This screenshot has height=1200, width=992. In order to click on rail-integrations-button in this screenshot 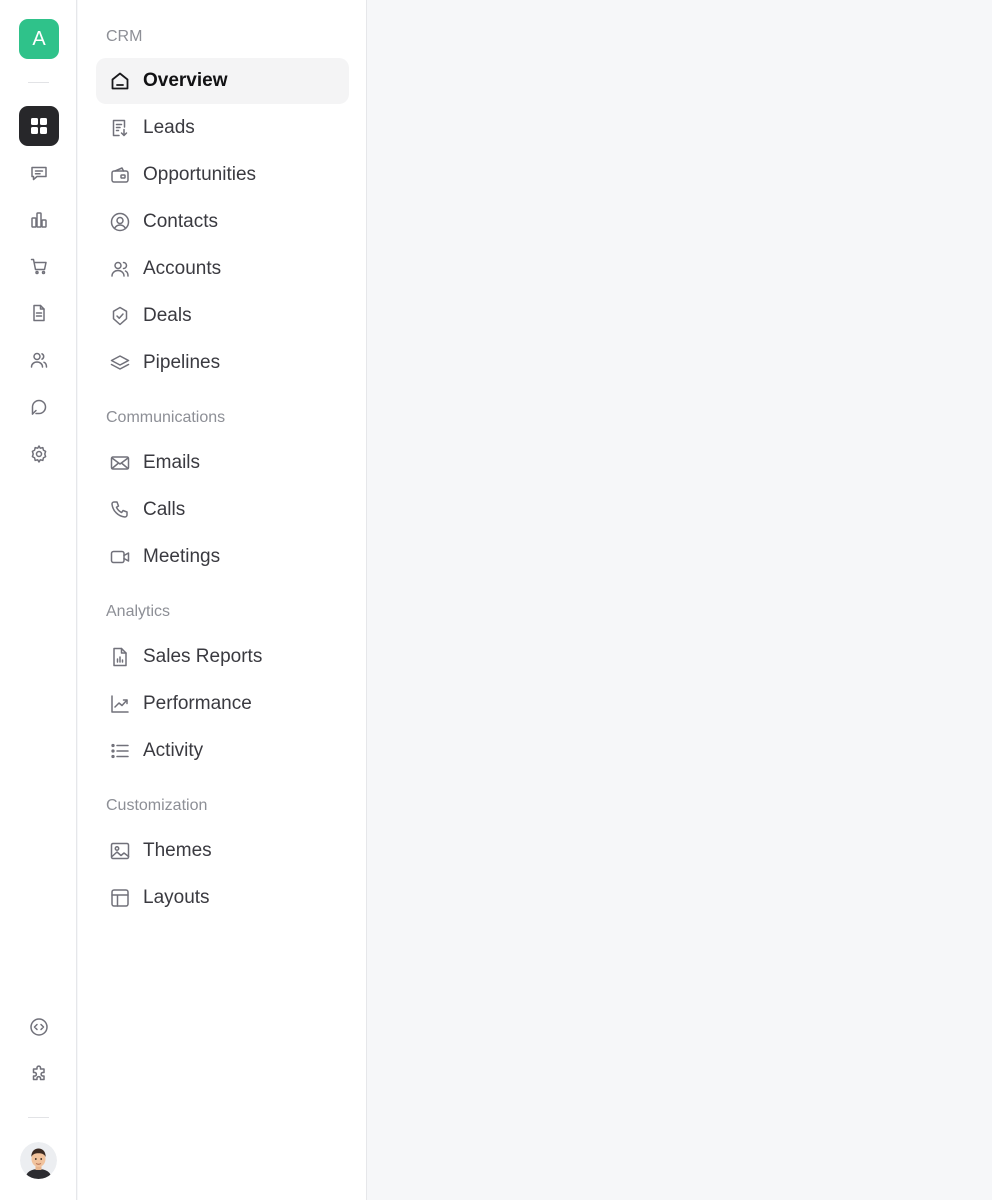, I will do `click(39, 1074)`.